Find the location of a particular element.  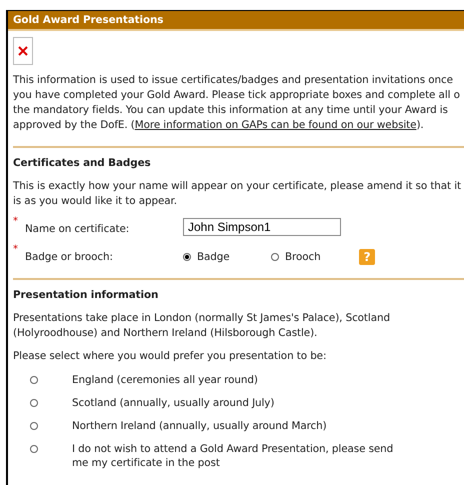

radio-label: Scotland (annually, usually around July) is located at coordinates (174, 403).